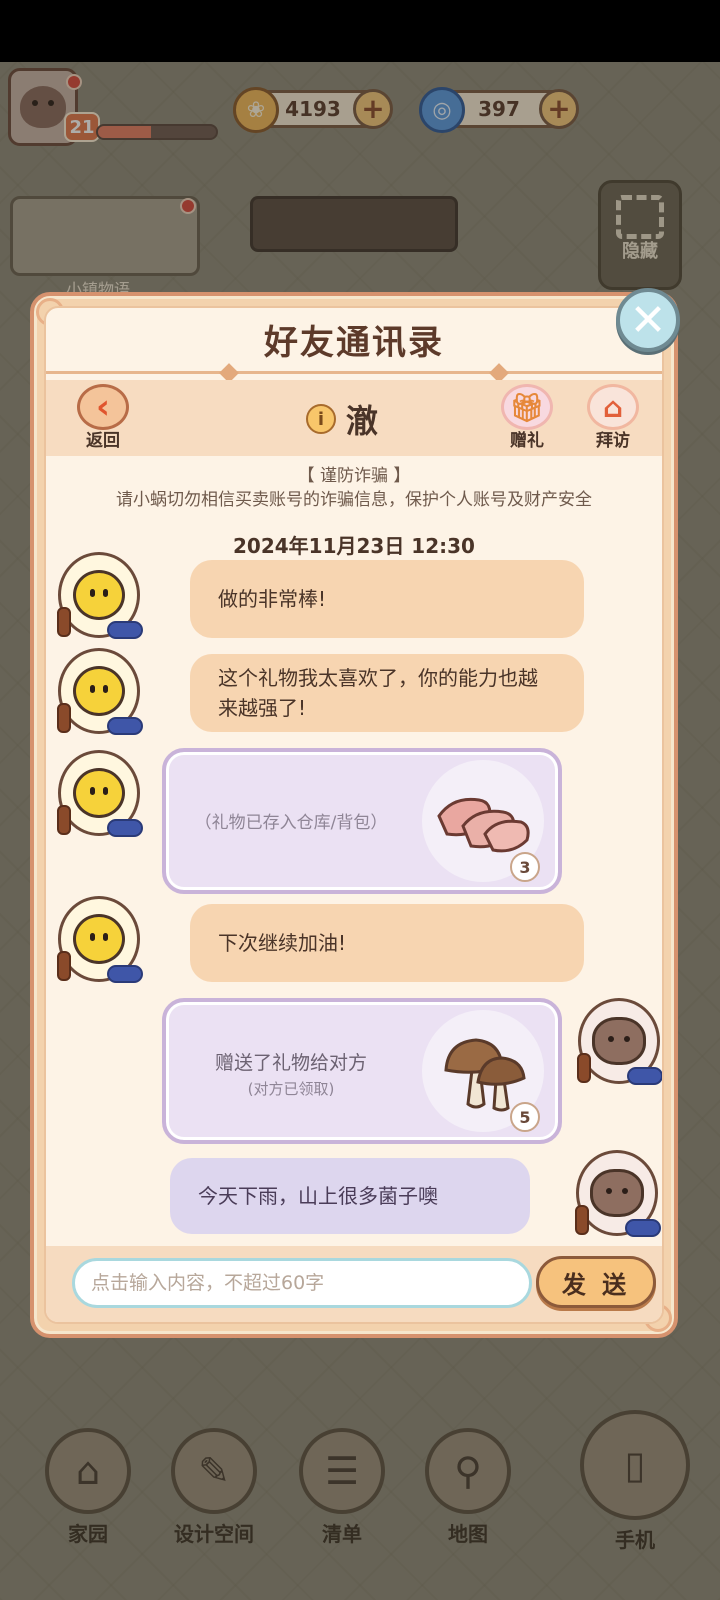 Image resolution: width=720 pixels, height=1600 pixels. Describe the element at coordinates (525, 867) in the screenshot. I see `item-count-badge: 3` at that location.